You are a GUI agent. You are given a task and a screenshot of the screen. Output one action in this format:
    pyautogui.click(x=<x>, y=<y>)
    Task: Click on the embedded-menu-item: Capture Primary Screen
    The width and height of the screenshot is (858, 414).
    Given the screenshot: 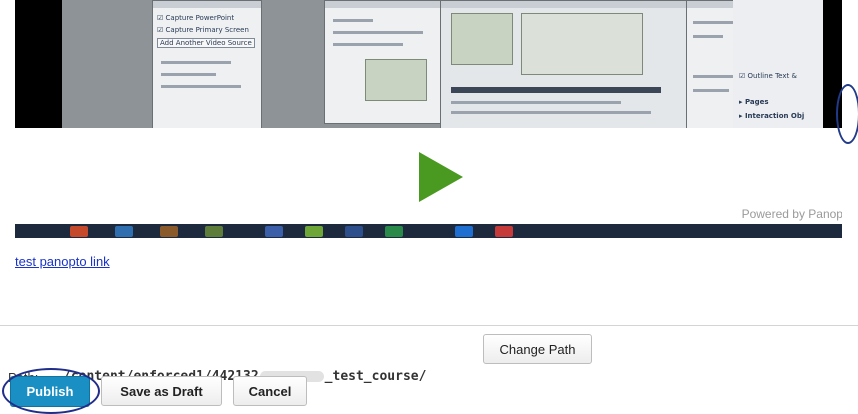 What is the action you would take?
    pyautogui.click(x=207, y=30)
    